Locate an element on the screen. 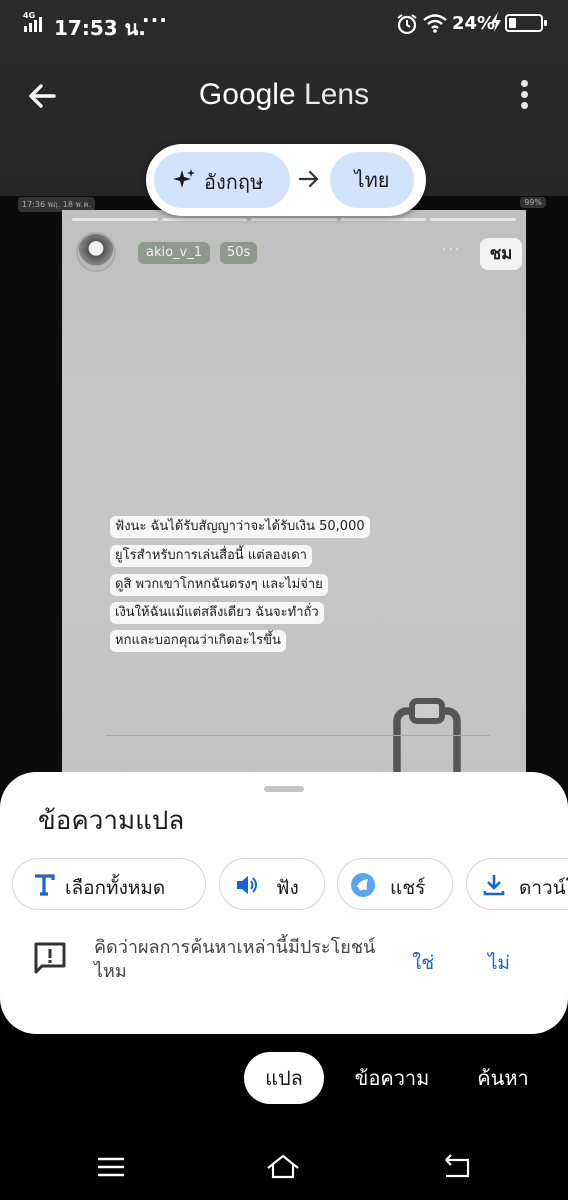  home-icon is located at coordinates (283, 1167).